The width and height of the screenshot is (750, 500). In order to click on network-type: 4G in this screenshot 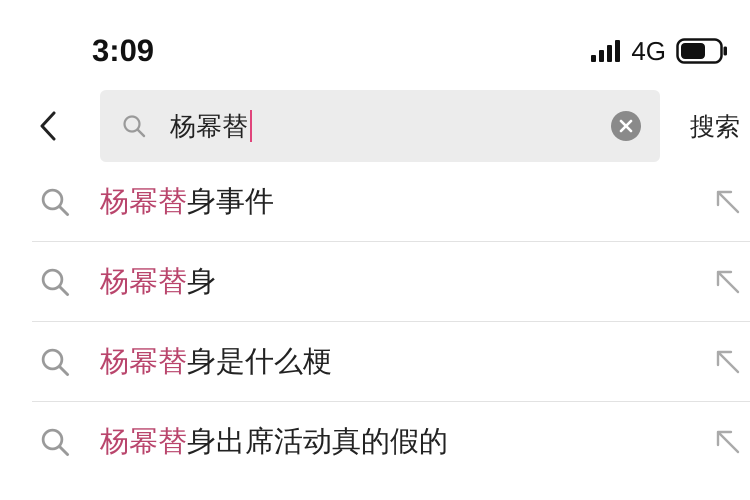, I will do `click(648, 51)`.